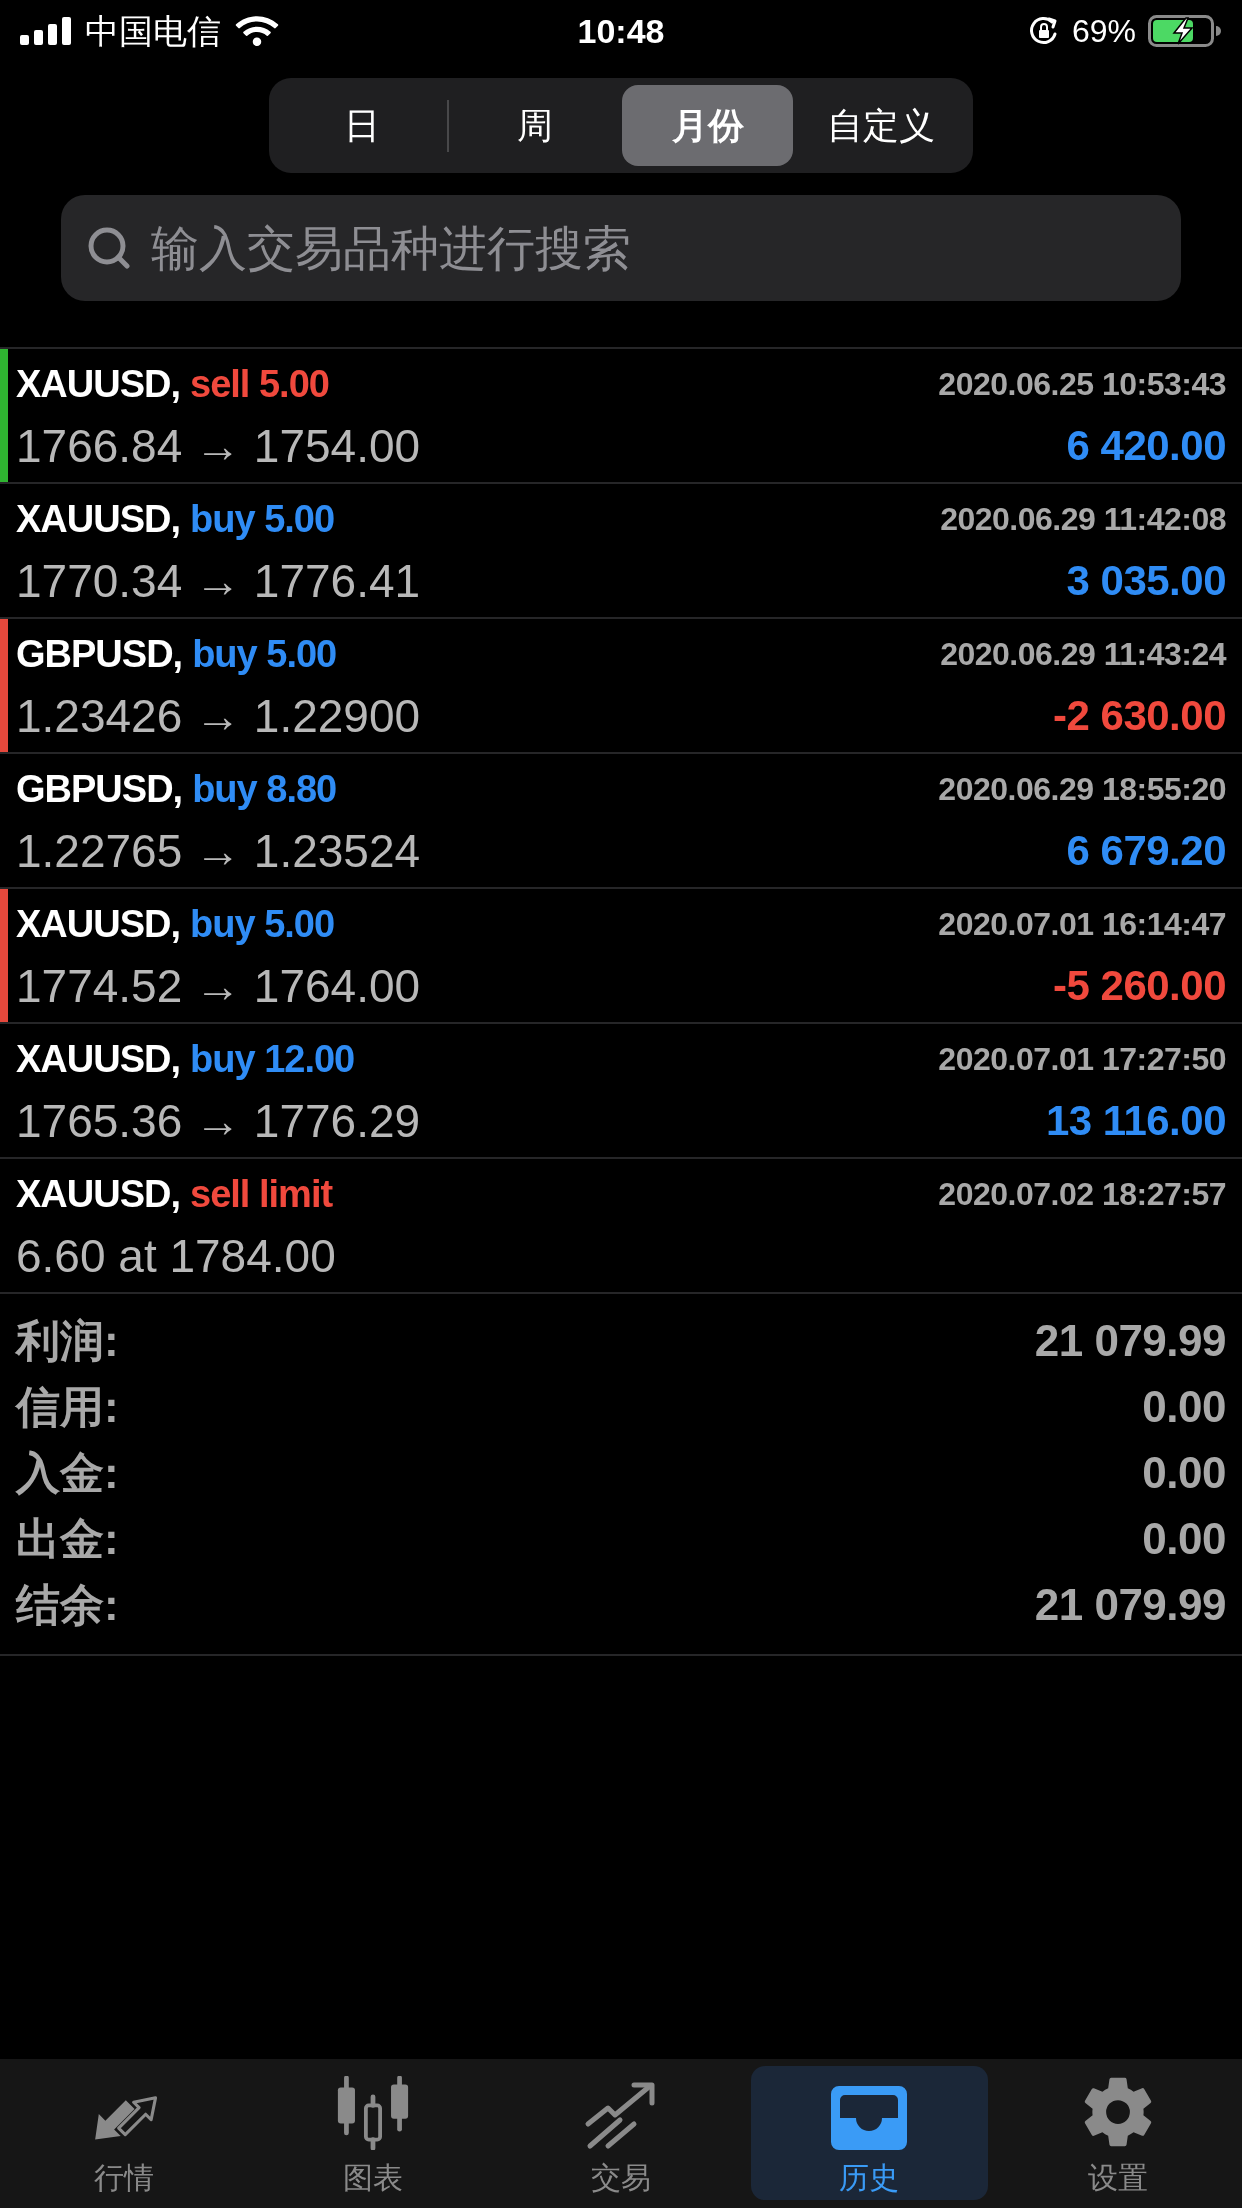  I want to click on price-range: 1.23426 → 1.22900, so click(218, 716).